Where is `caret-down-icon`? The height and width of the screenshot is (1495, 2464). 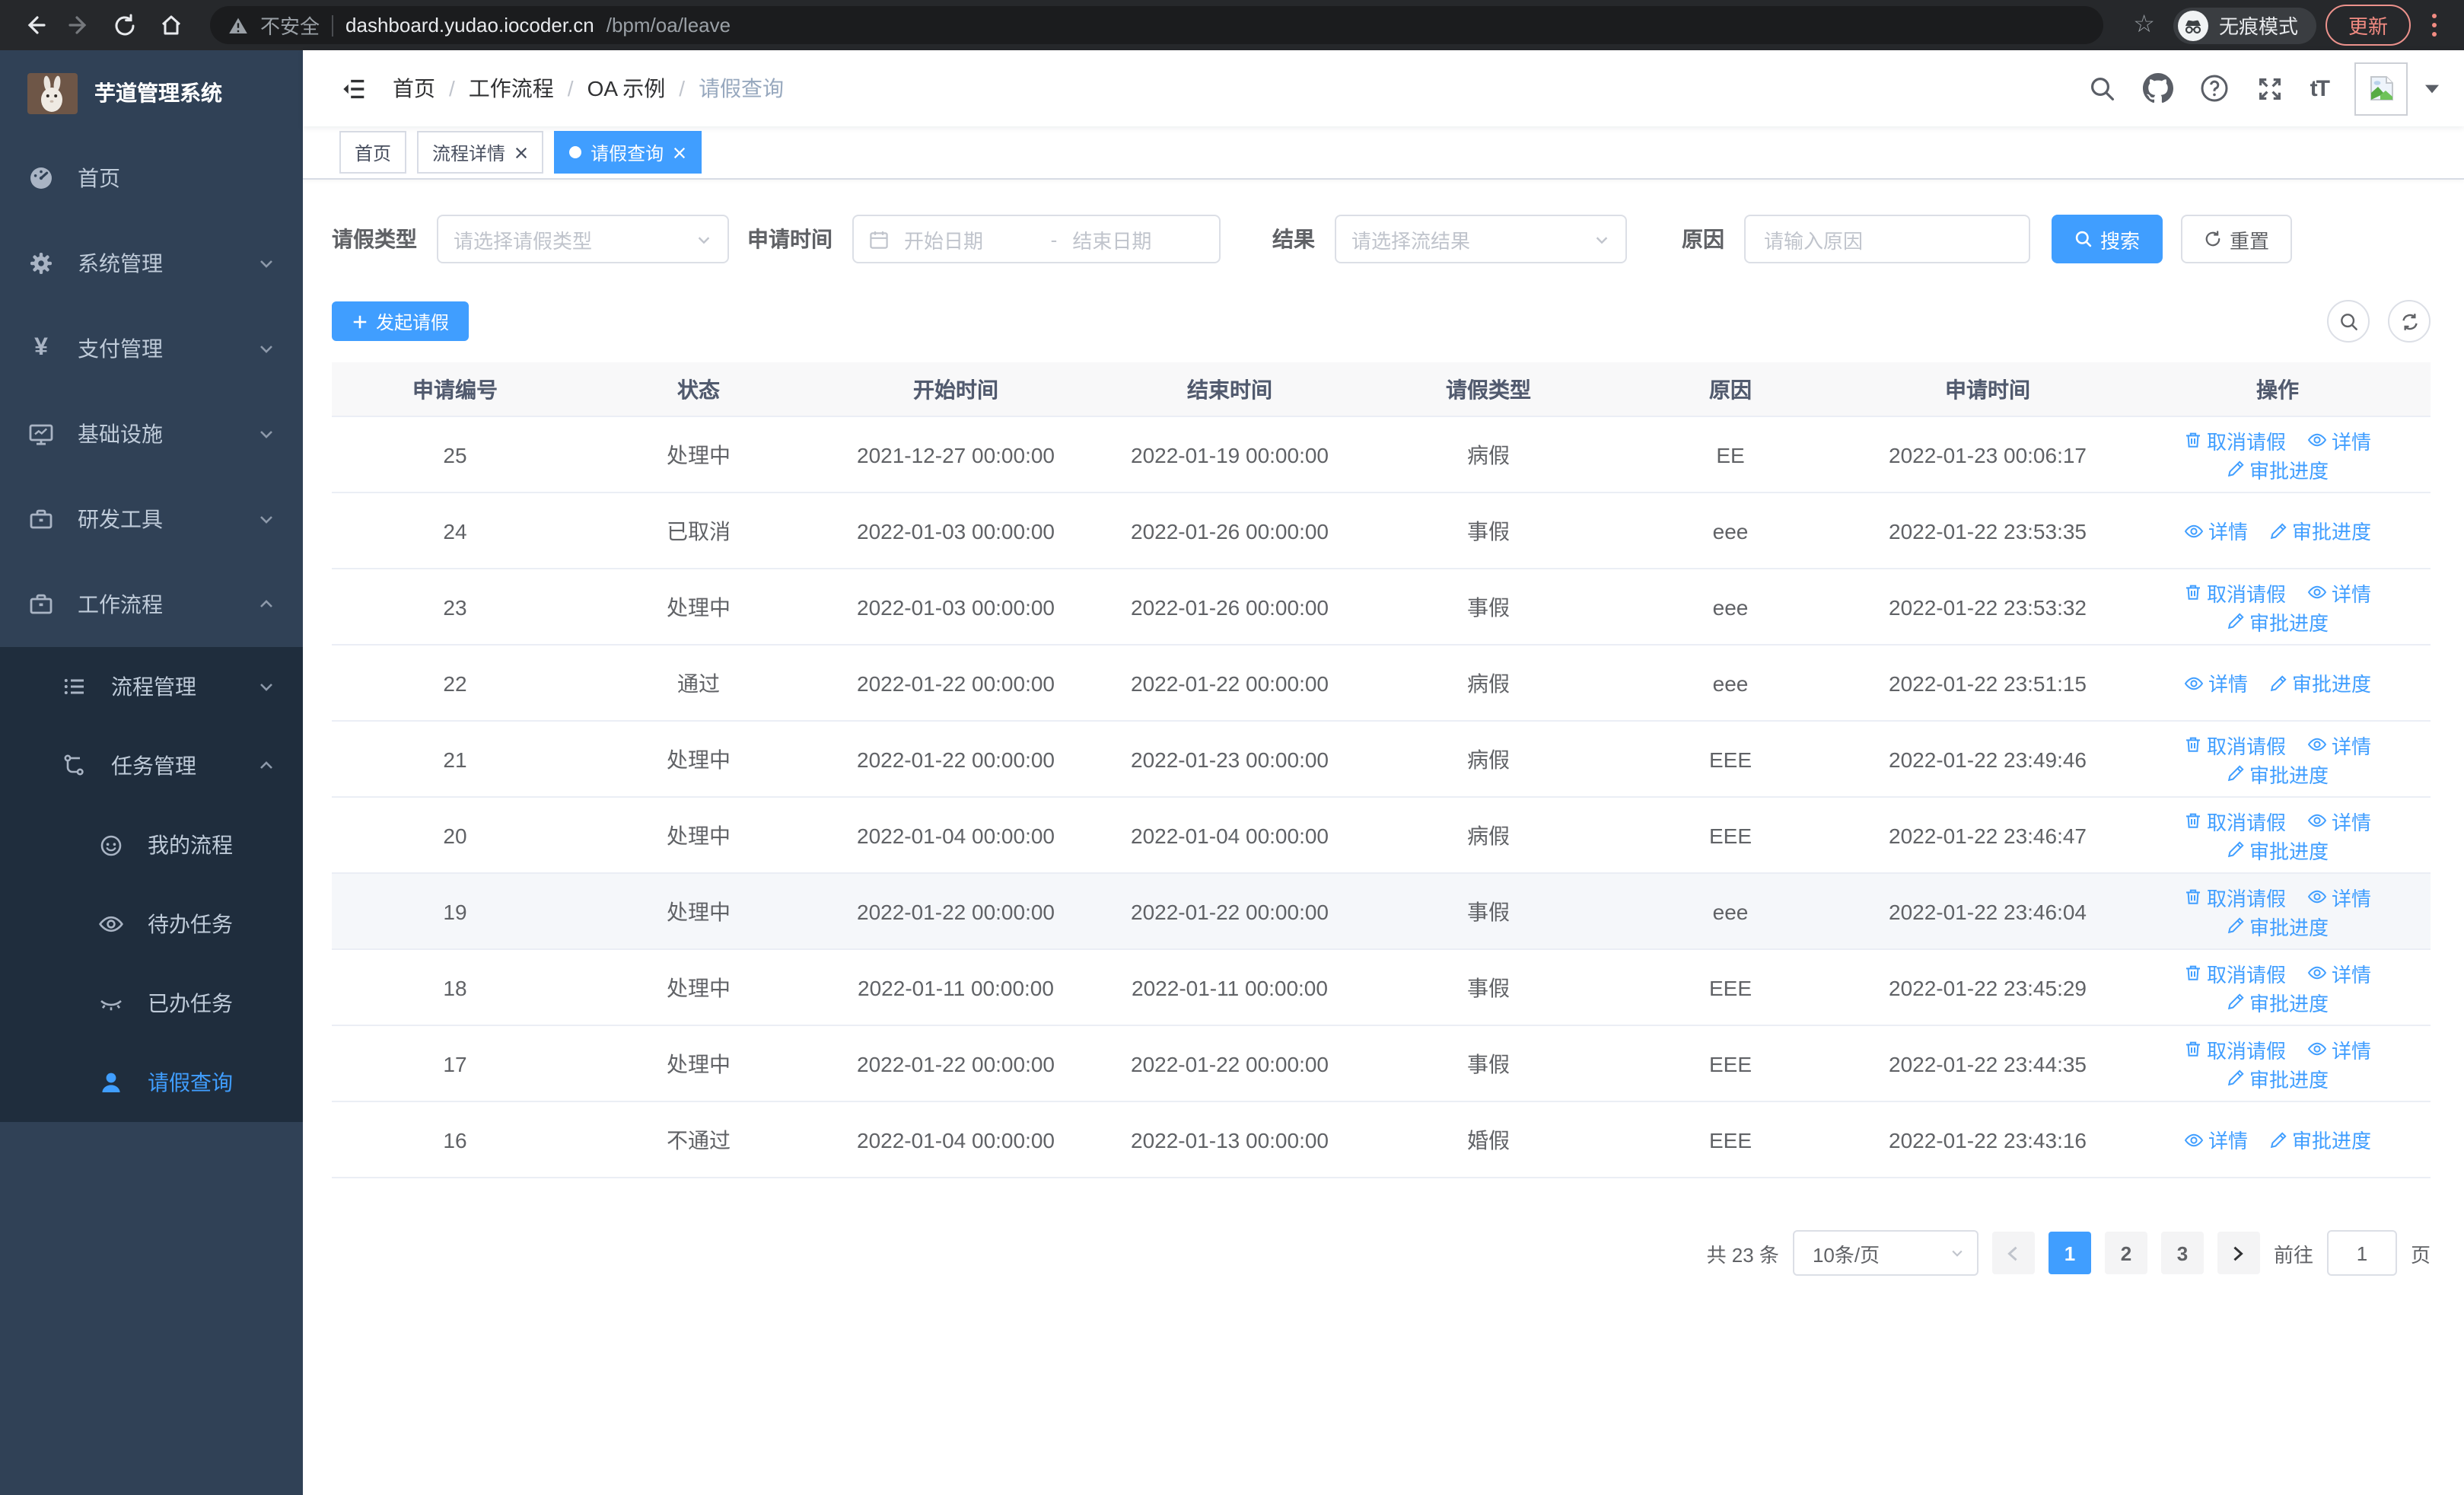
caret-down-icon is located at coordinates (2432, 89).